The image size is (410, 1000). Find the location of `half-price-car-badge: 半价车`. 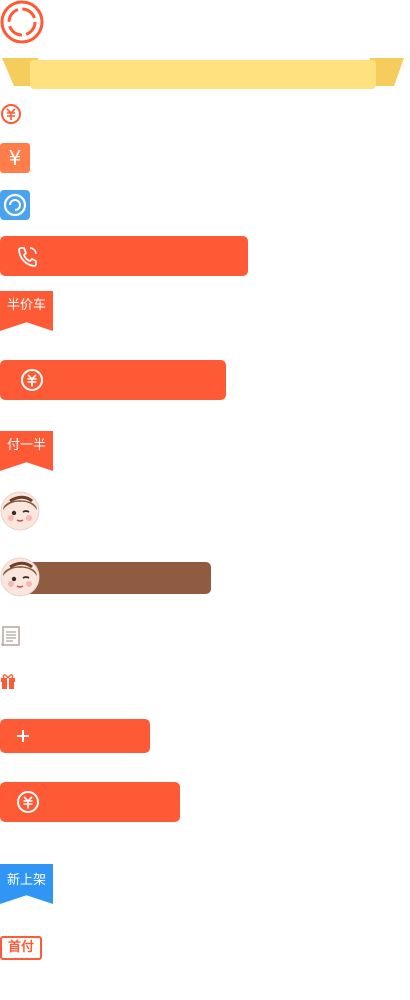

half-price-car-badge: 半价车 is located at coordinates (26, 311).